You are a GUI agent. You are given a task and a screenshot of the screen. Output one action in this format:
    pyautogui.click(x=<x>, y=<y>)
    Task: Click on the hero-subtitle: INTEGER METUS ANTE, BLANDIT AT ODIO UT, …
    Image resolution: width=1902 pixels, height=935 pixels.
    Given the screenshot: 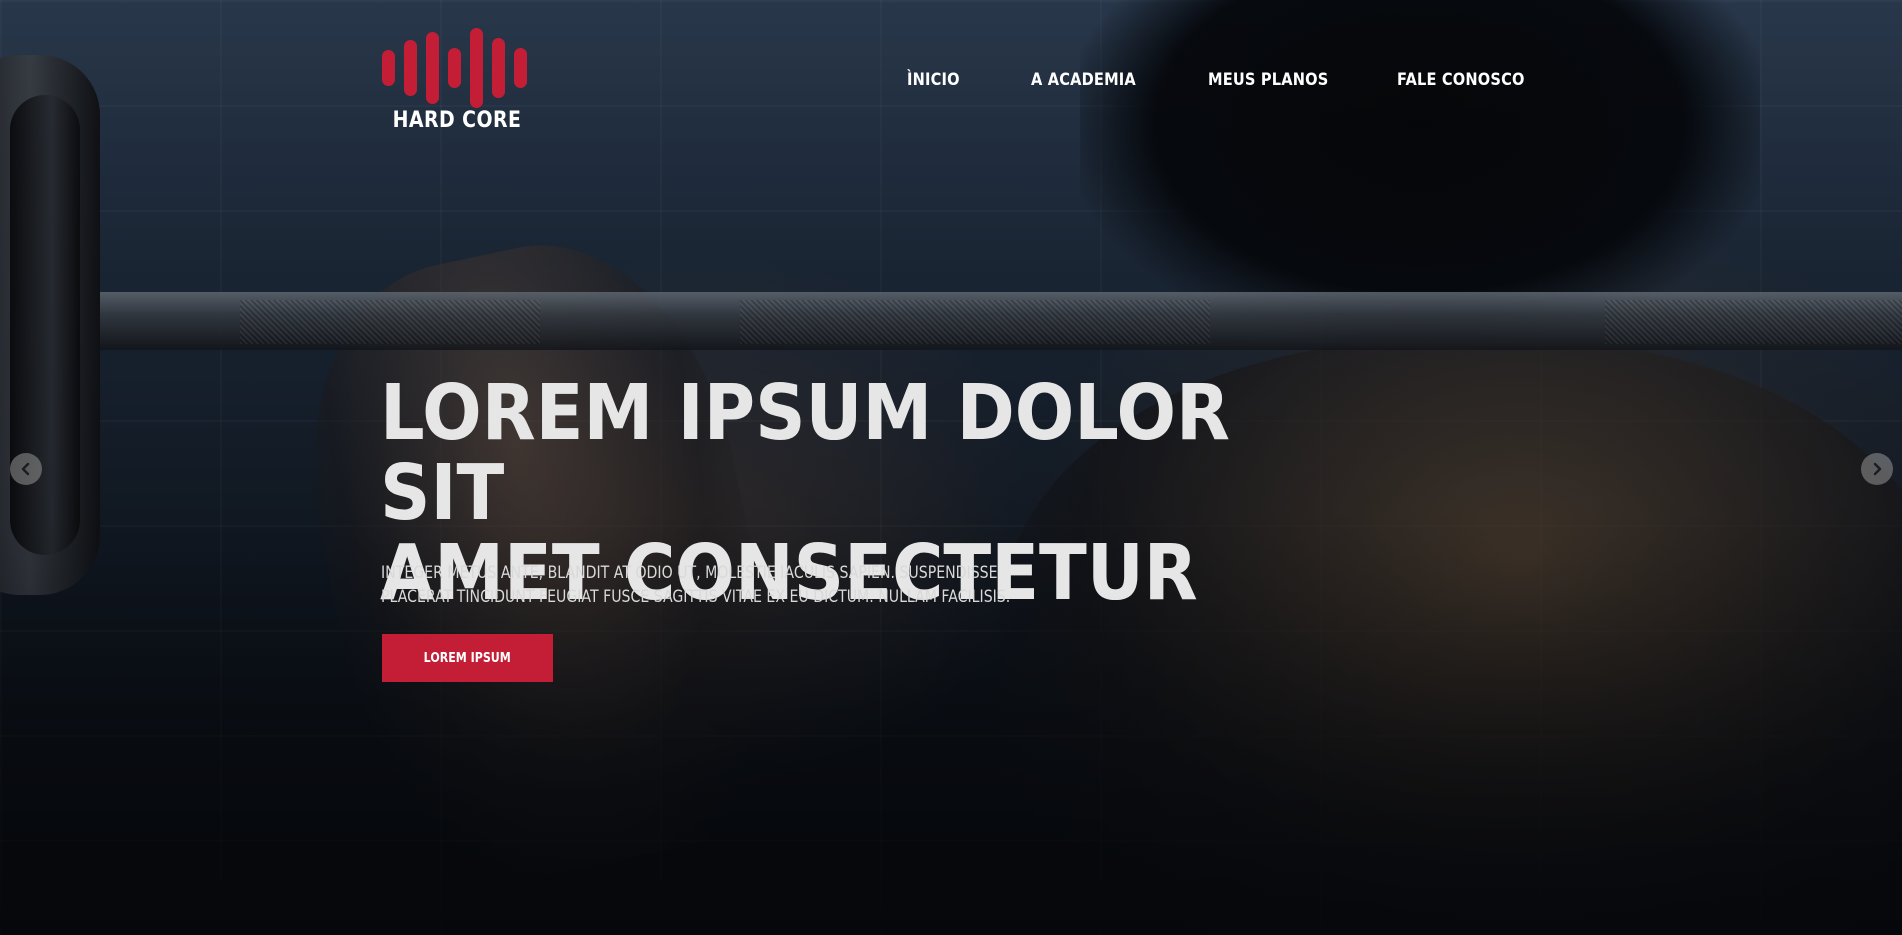 What is the action you would take?
    pyautogui.click(x=696, y=585)
    